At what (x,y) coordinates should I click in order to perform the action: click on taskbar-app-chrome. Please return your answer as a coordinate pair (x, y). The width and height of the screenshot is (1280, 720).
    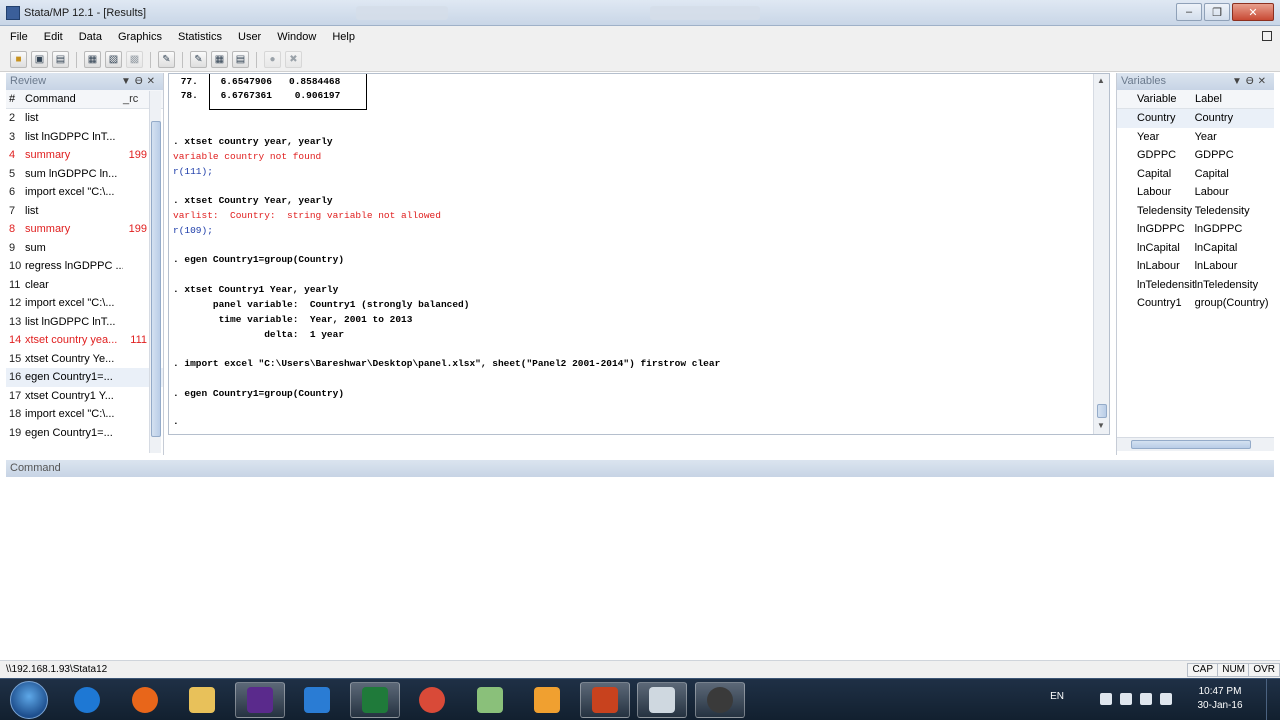
    Looking at the image, I should click on (432, 700).